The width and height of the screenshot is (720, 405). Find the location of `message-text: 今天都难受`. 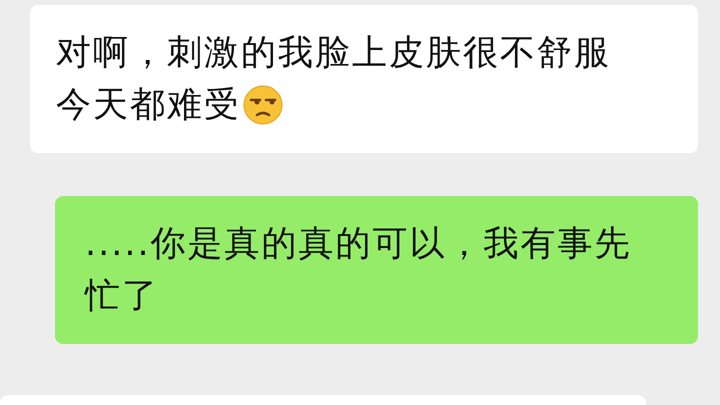

message-text: 今天都难受 is located at coordinates (148, 105).